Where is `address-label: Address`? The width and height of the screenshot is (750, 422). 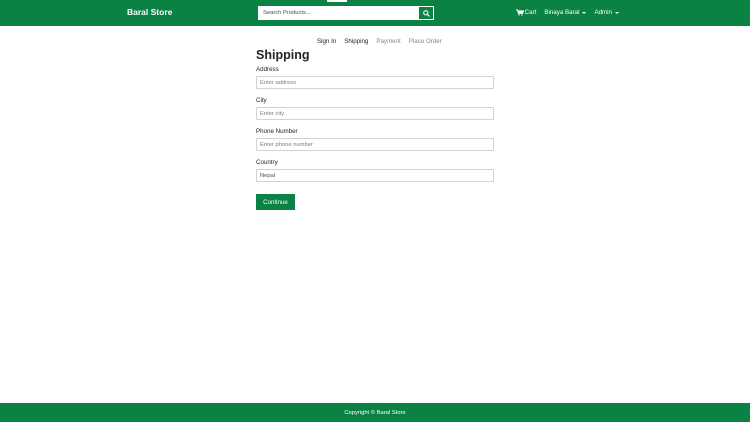
address-label: Address is located at coordinates (267, 69).